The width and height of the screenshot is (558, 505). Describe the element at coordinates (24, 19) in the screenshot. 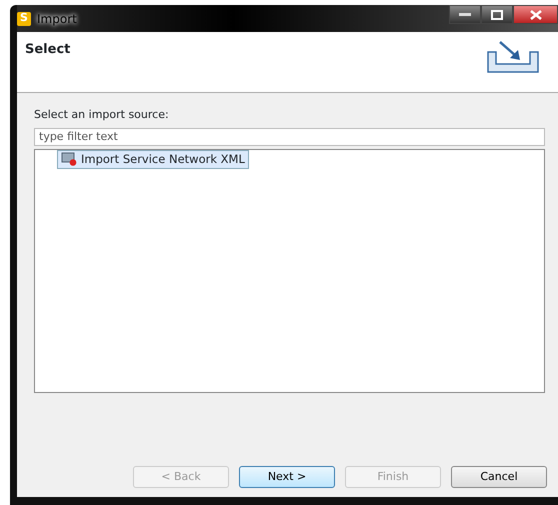

I see `app-icon: S` at that location.